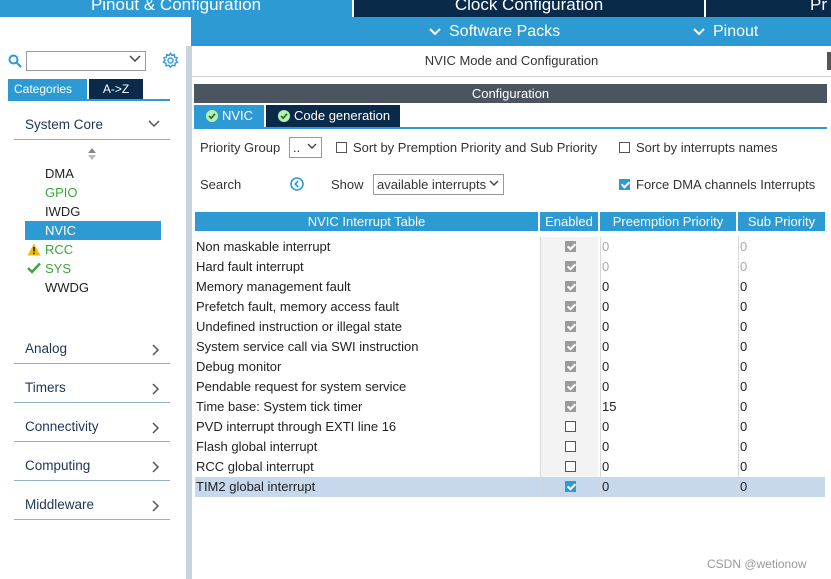  Describe the element at coordinates (438, 184) in the screenshot. I see `show-filter-select: available interrupts` at that location.